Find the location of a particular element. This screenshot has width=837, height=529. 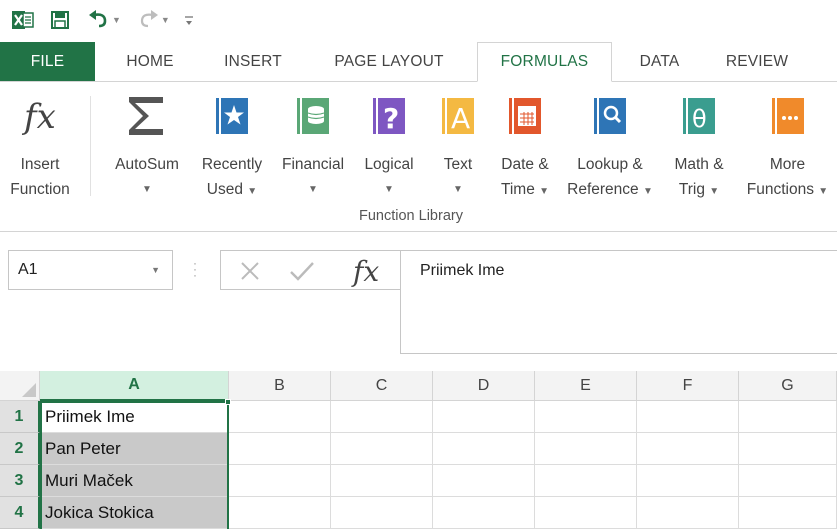

cell-b3 is located at coordinates (280, 481).